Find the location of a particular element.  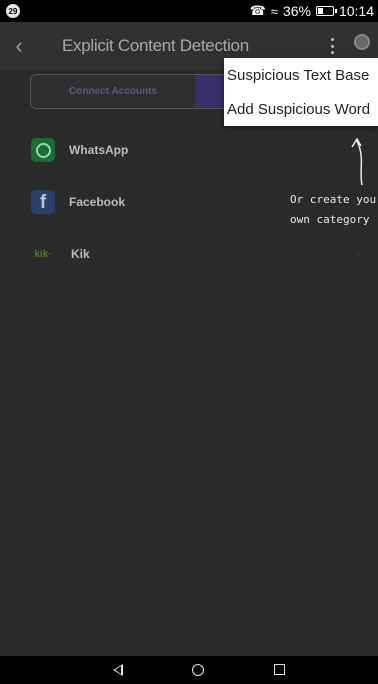

more-vert-icon is located at coordinates (333, 46).